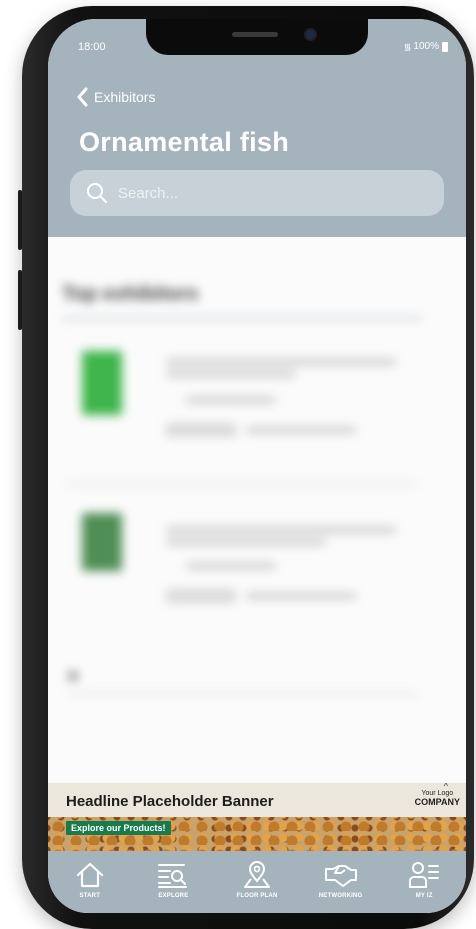 The width and height of the screenshot is (476, 929). I want to click on phone-notch, so click(257, 37).